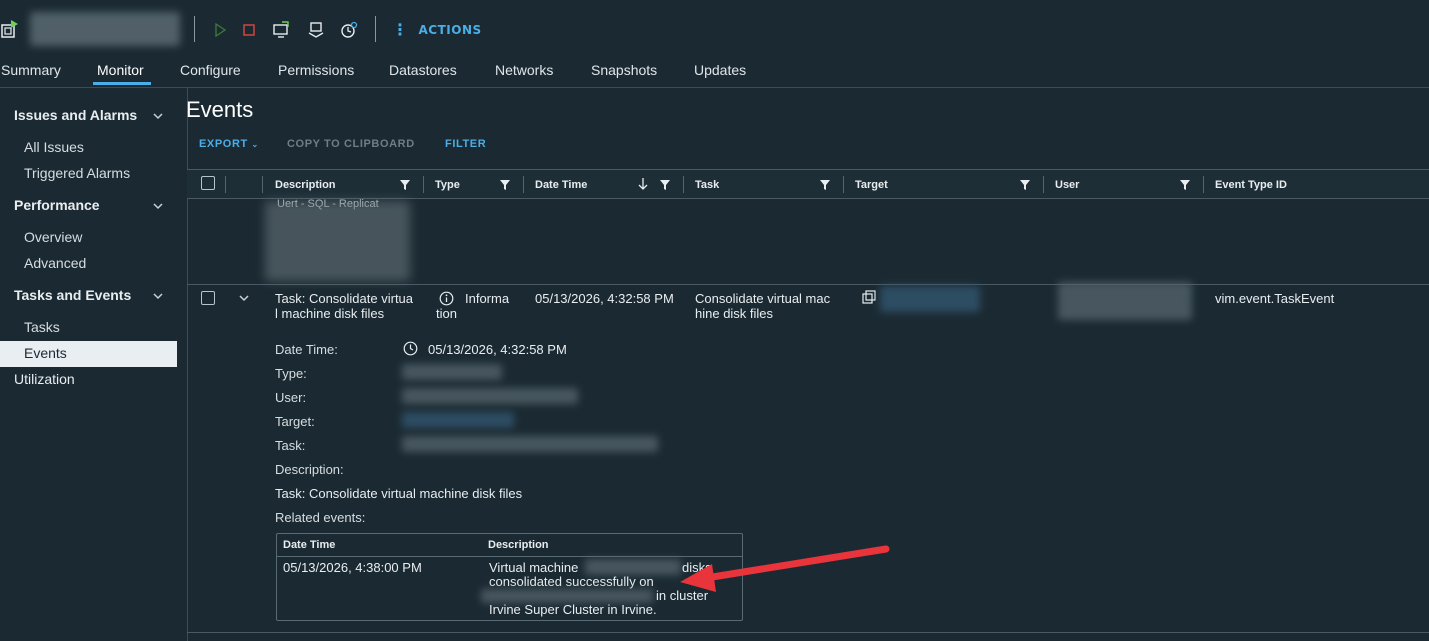 The height and width of the screenshot is (641, 1429). What do you see at coordinates (55, 263) in the screenshot?
I see `sidebar-item-advanced: Advanced` at bounding box center [55, 263].